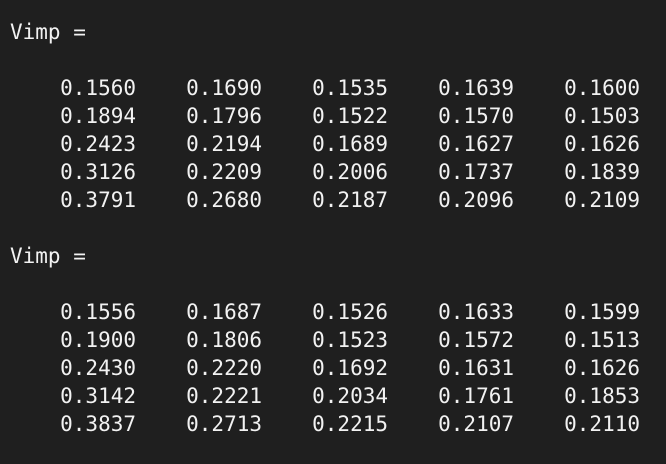 Image resolution: width=666 pixels, height=464 pixels. I want to click on matrix-cell: 0.1639, so click(476, 88).